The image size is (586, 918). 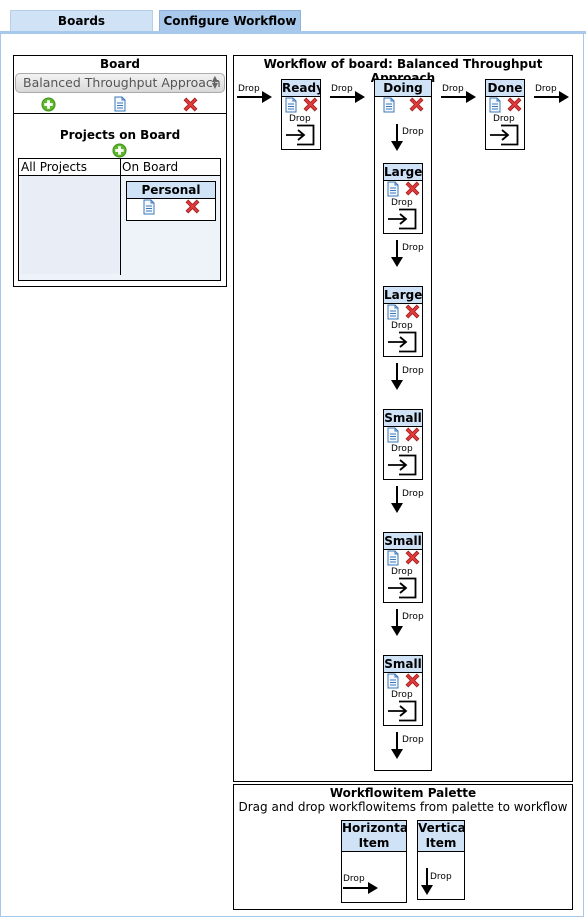 I want to click on board-panel-divider, so click(x=120, y=113).